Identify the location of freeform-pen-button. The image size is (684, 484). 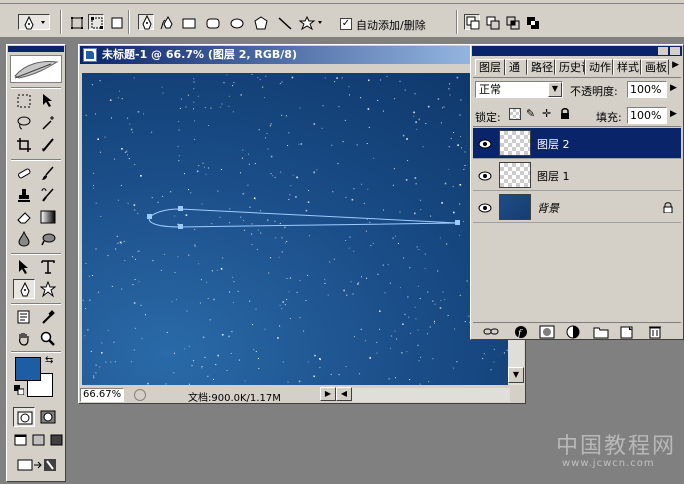
(166, 22).